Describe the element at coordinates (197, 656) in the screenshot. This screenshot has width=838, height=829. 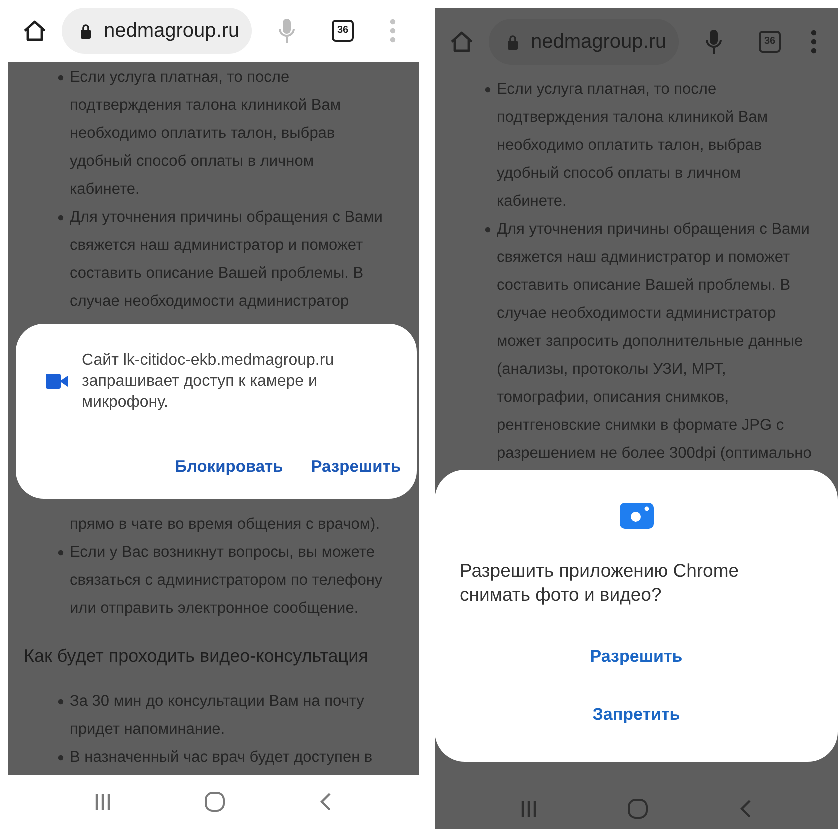
I see `section-heading: Как будет проходить видео-консультация` at that location.